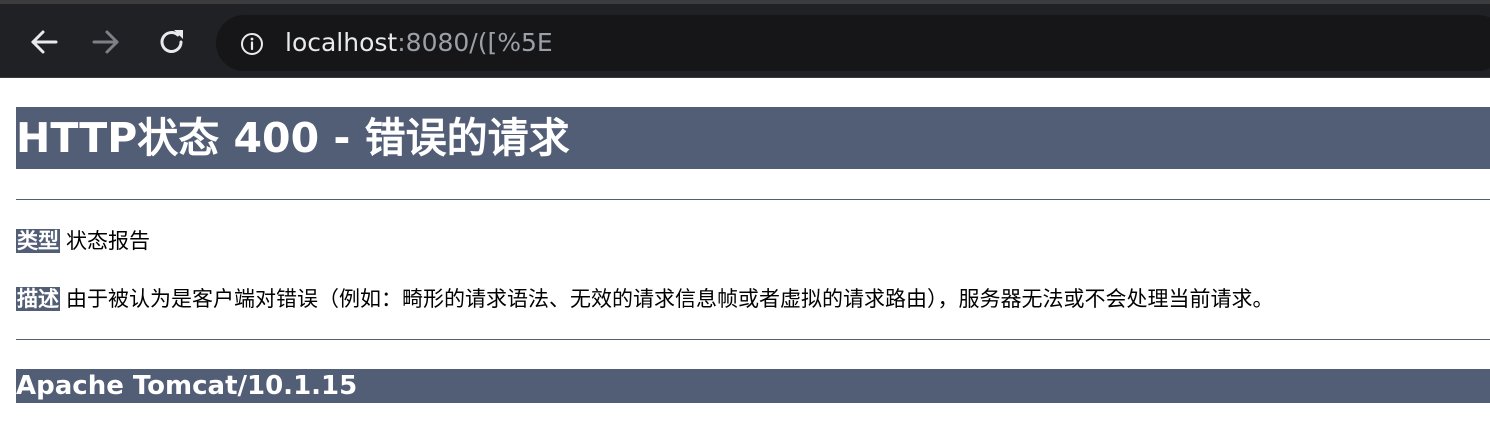 This screenshot has width=1490, height=432. I want to click on reload-icon, so click(171, 41).